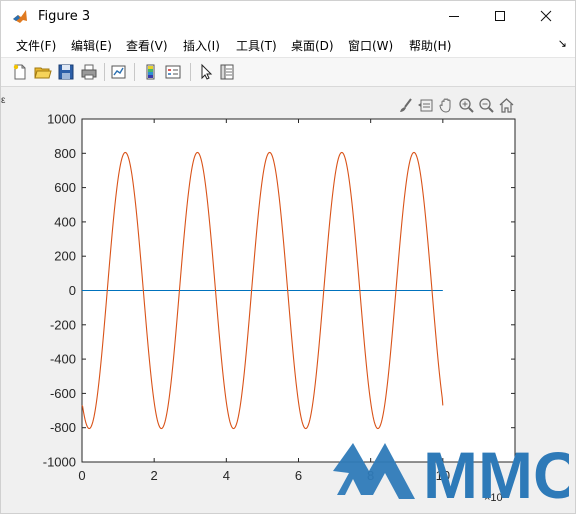 The height and width of the screenshot is (514, 576). What do you see at coordinates (63, 393) in the screenshot?
I see `y-tick-label: -600` at bounding box center [63, 393].